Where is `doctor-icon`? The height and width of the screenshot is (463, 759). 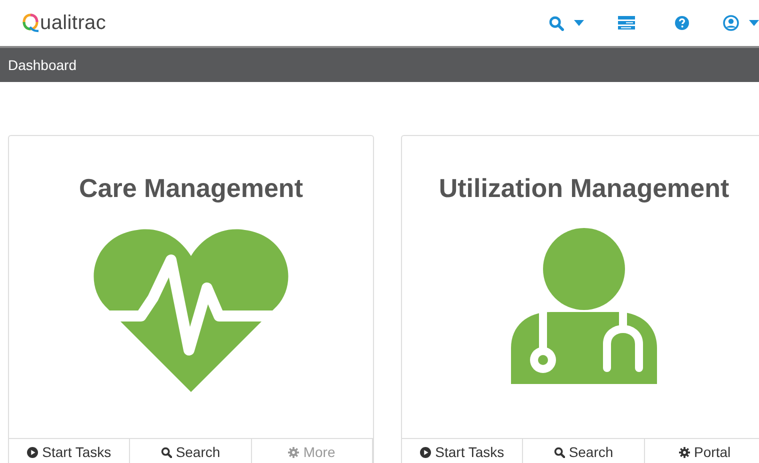 doctor-icon is located at coordinates (584, 306).